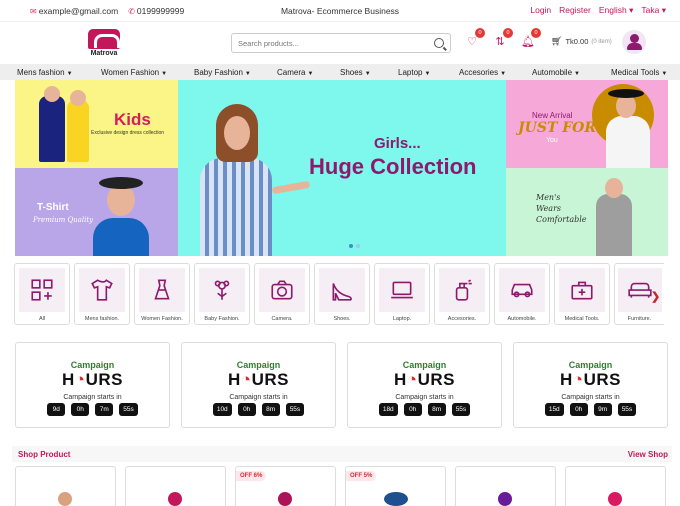  I want to click on category-baby-fashion: Baby Fashion., so click(222, 294).